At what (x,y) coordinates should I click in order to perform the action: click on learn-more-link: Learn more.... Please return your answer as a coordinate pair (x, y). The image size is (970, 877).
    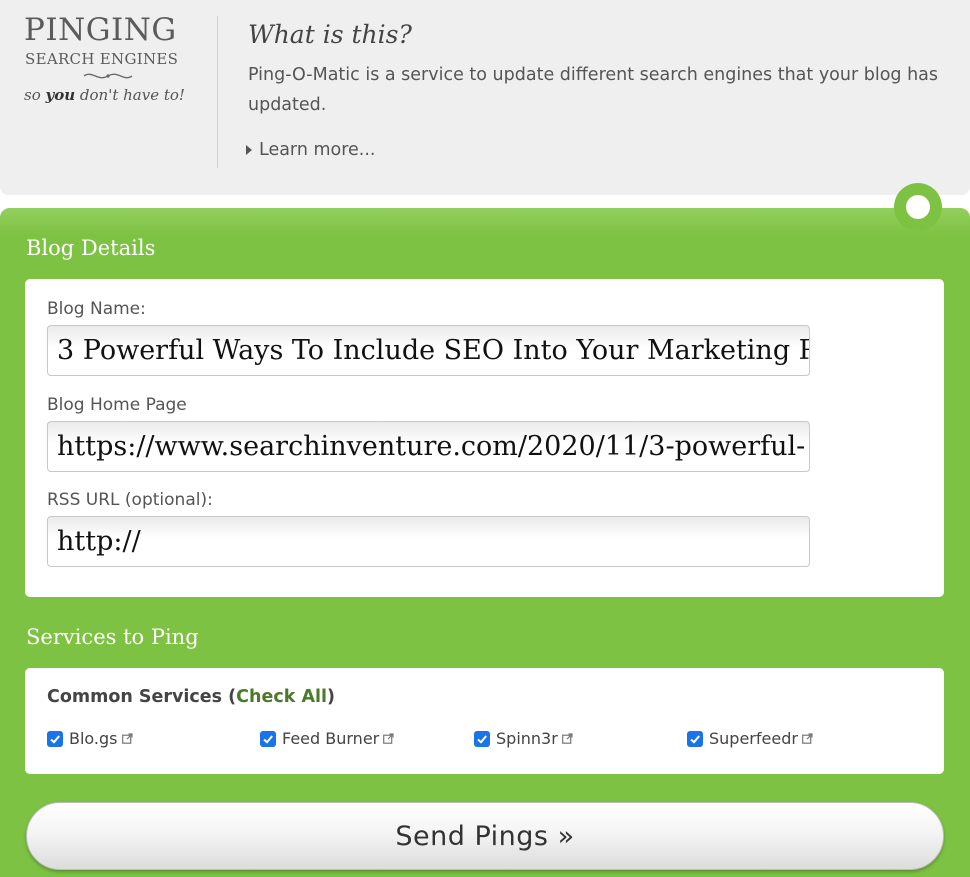
    Looking at the image, I should click on (311, 150).